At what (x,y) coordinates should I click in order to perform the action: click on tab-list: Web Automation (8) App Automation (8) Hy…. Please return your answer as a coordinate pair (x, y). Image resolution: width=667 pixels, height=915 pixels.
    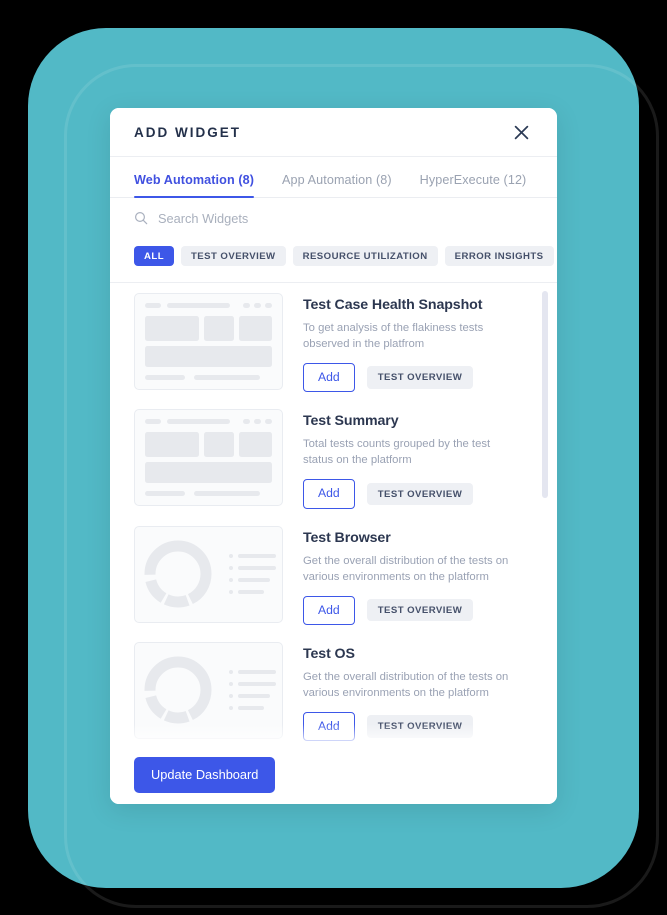
    Looking at the image, I should click on (333, 177).